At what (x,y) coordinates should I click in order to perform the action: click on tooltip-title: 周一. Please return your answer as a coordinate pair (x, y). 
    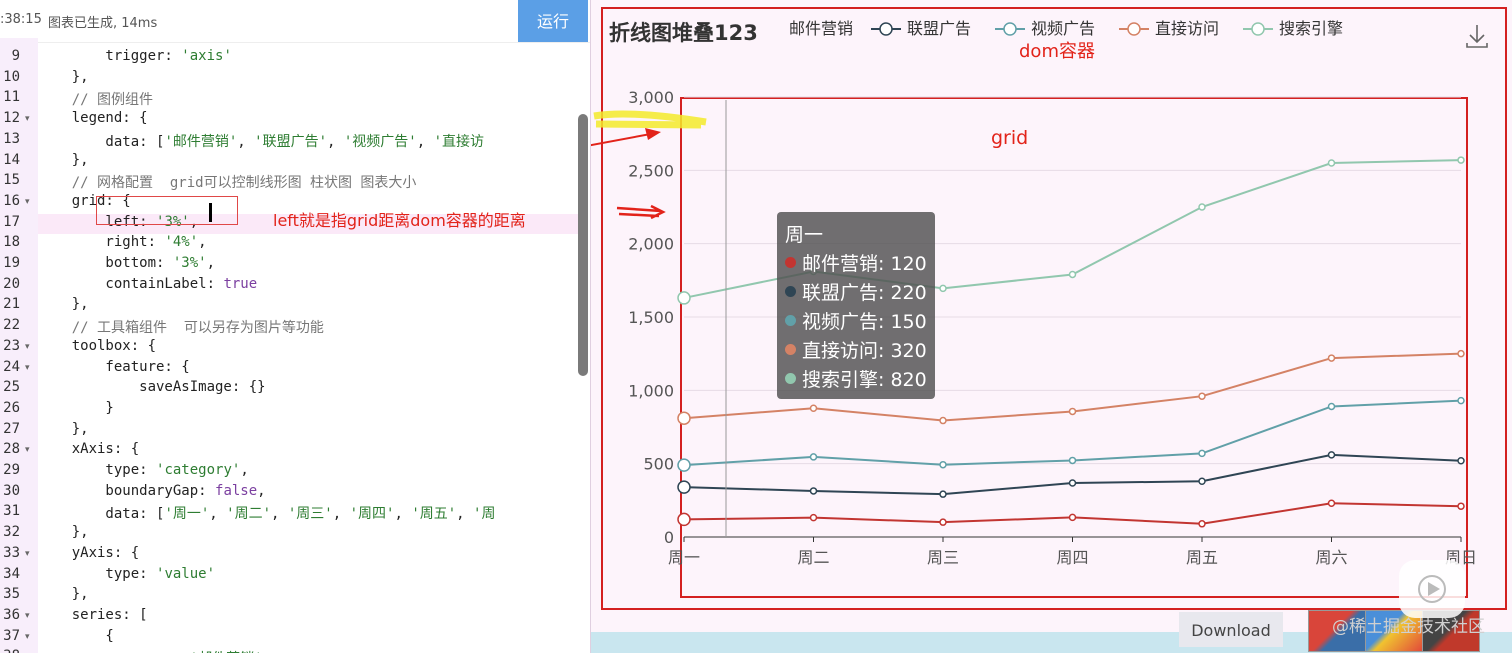
    Looking at the image, I should click on (804, 235).